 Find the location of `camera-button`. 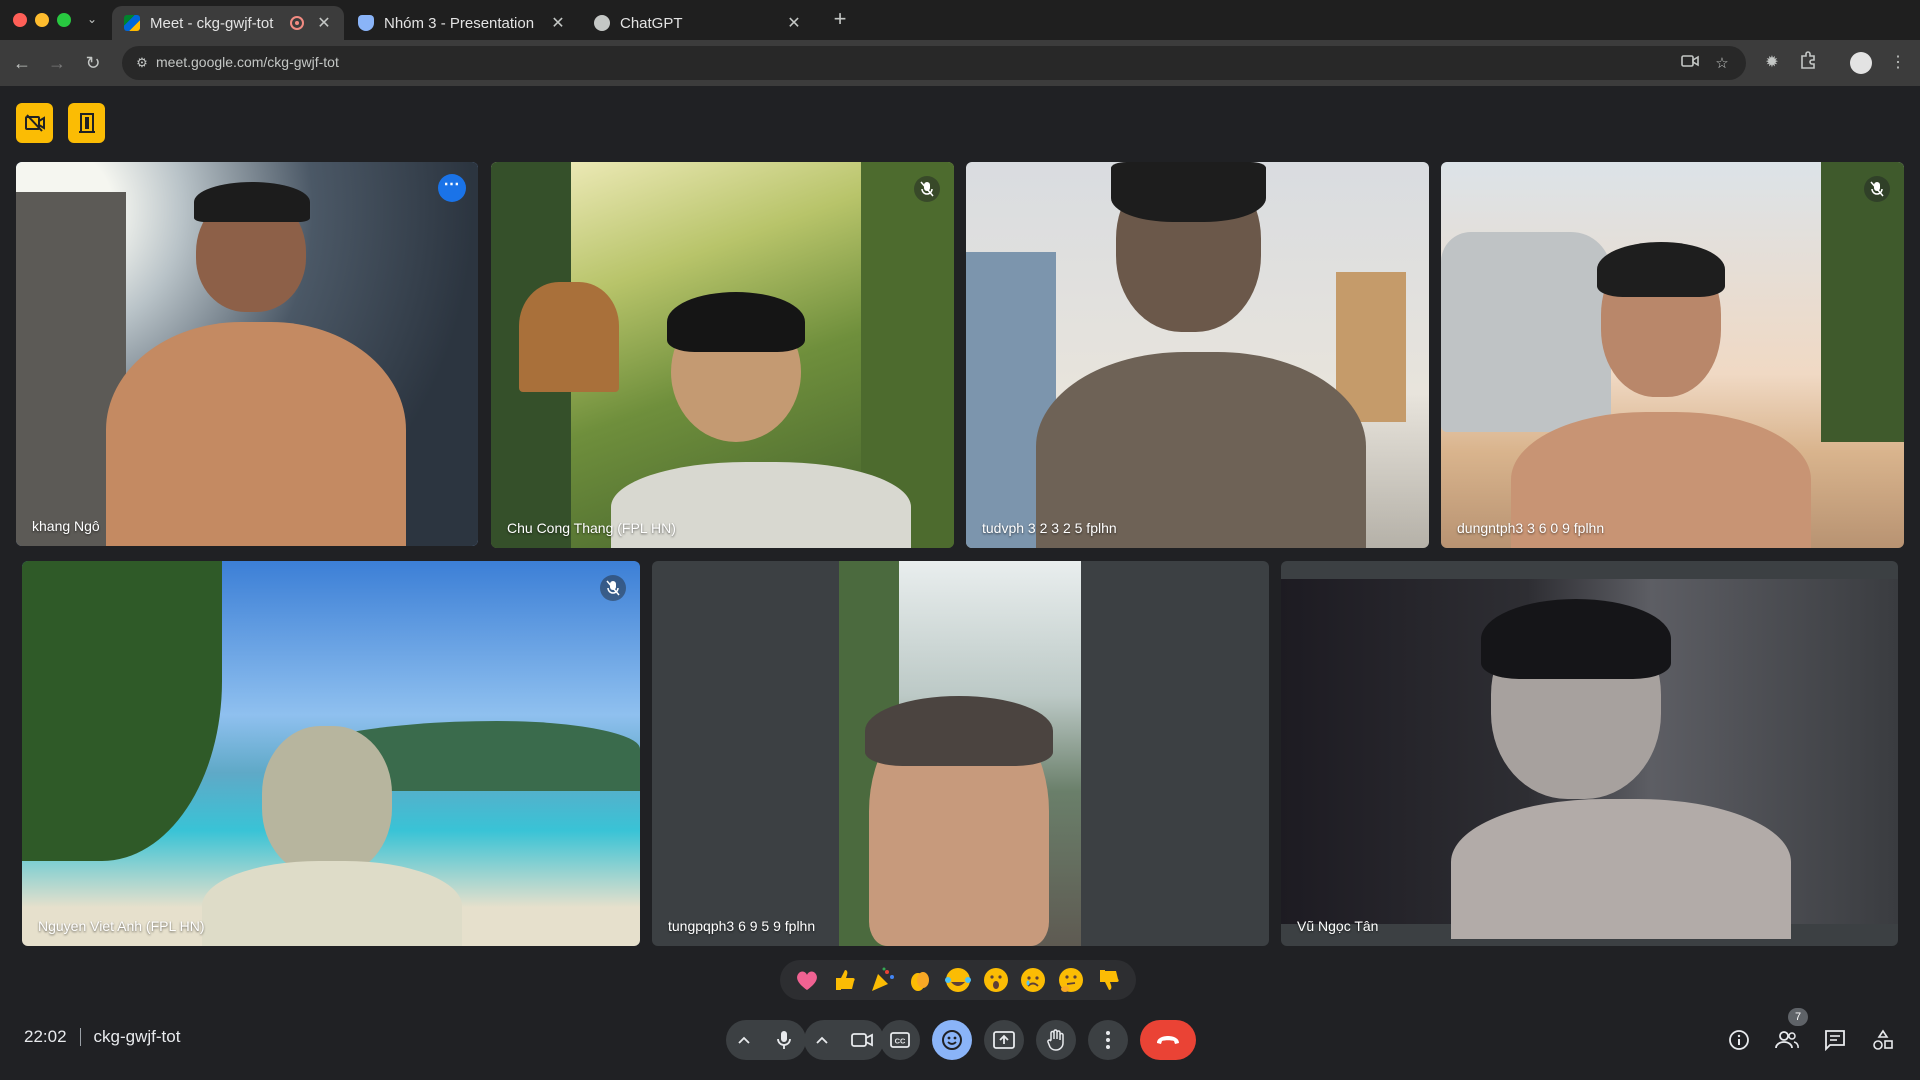

camera-button is located at coordinates (862, 1040).